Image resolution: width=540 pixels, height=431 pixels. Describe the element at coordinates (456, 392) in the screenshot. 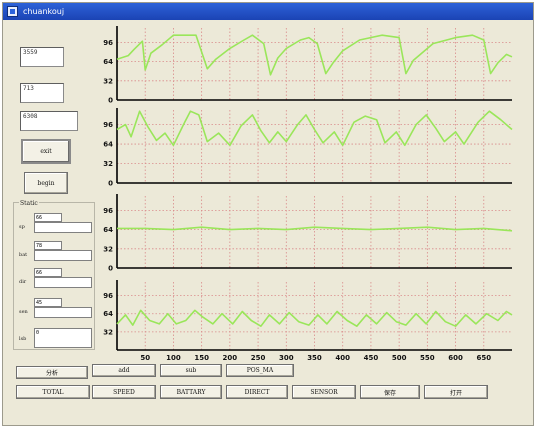

I see `open-button: 打开` at that location.